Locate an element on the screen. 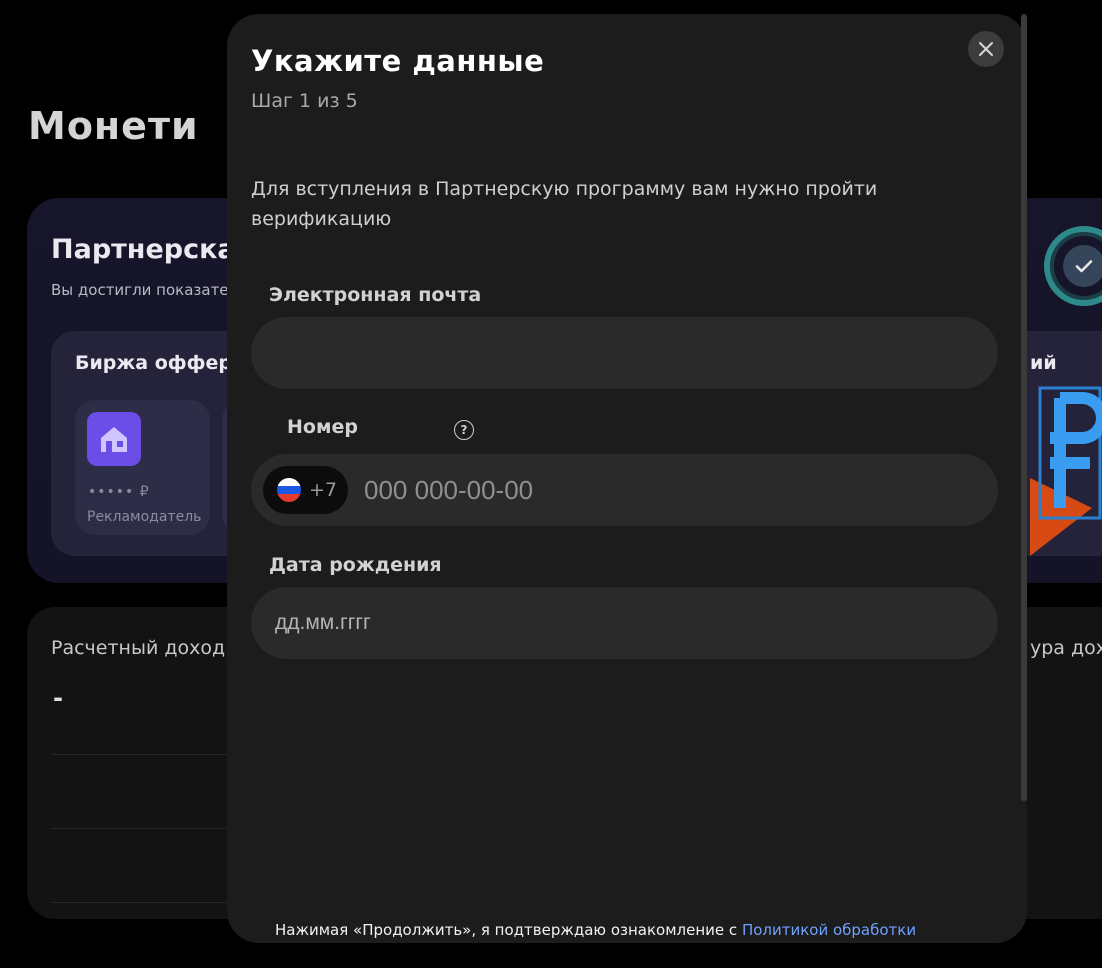 The width and height of the screenshot is (1102, 968). phone-input is located at coordinates (673, 490).